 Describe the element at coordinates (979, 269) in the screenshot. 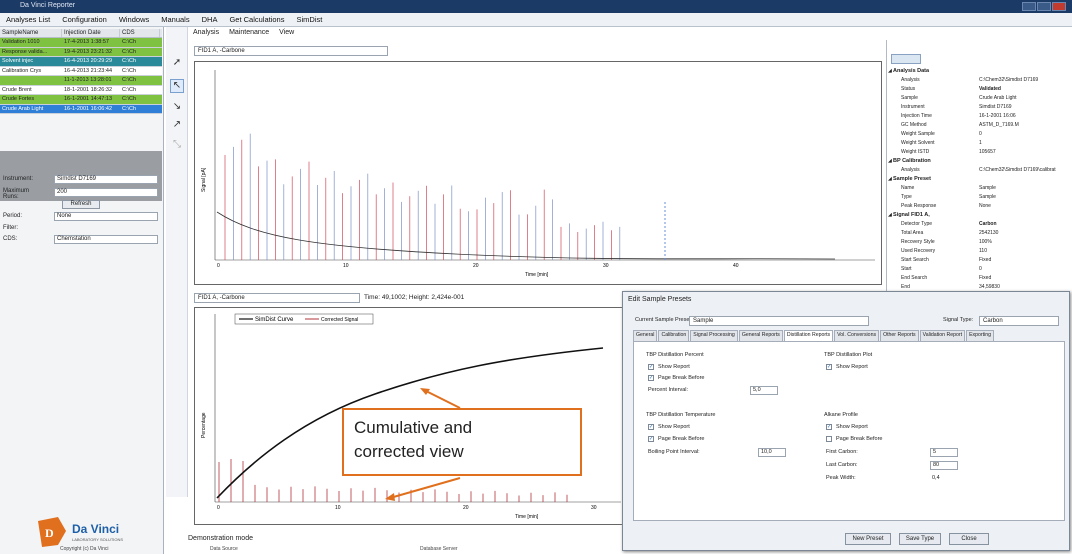

I see `property-row: Start 0` at that location.